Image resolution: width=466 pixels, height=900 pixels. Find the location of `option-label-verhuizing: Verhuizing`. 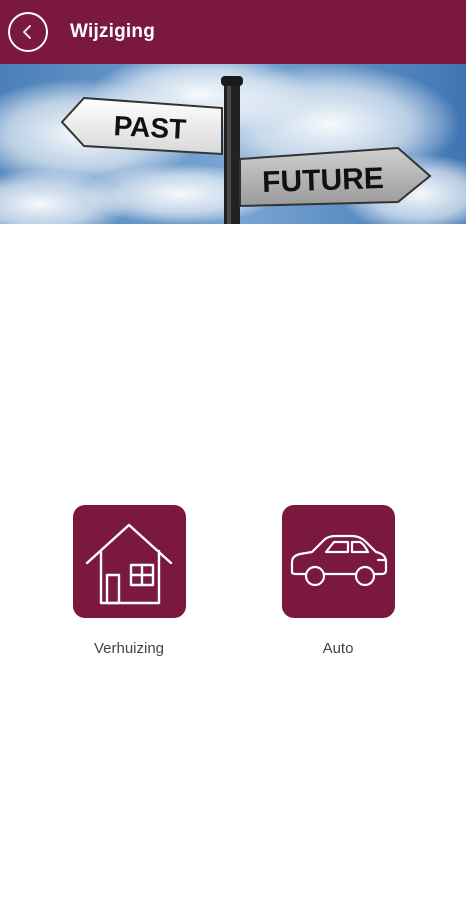

option-label-verhuizing: Verhuizing is located at coordinates (129, 648).